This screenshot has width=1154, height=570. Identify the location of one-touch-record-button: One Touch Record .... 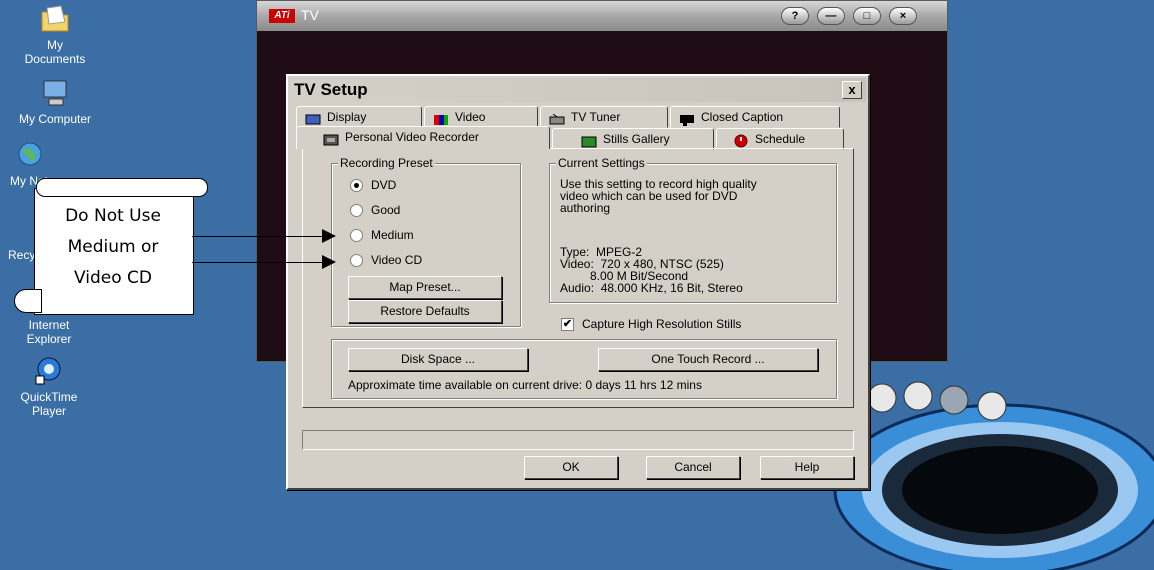
(708, 359).